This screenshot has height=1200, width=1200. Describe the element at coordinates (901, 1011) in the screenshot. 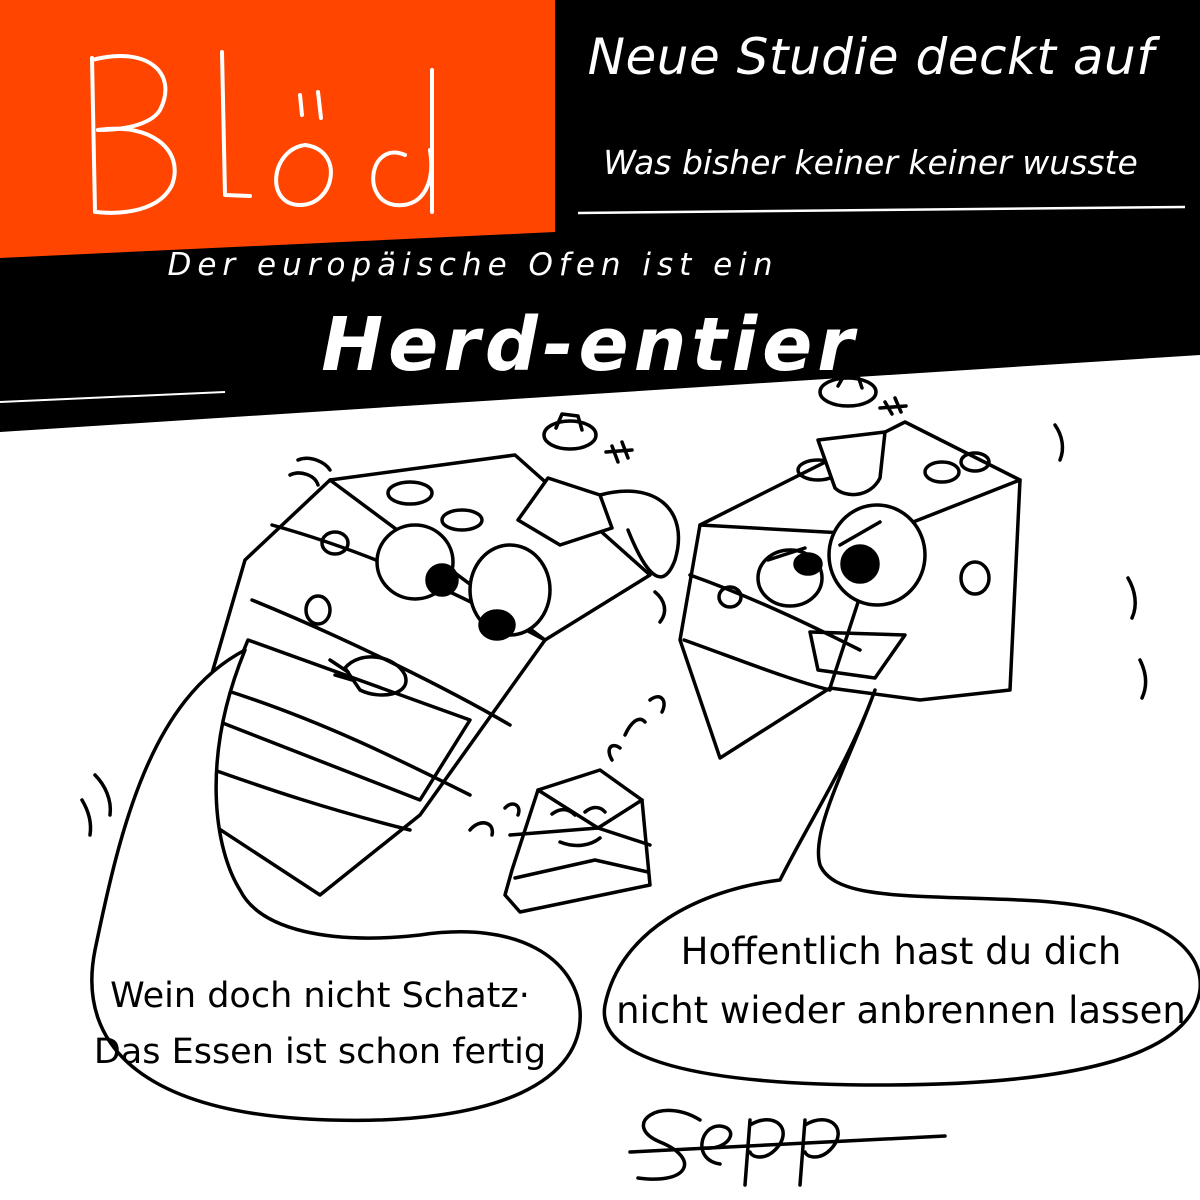

I see `right-bubble-line-2: nicht wieder anbrennen lassen` at that location.